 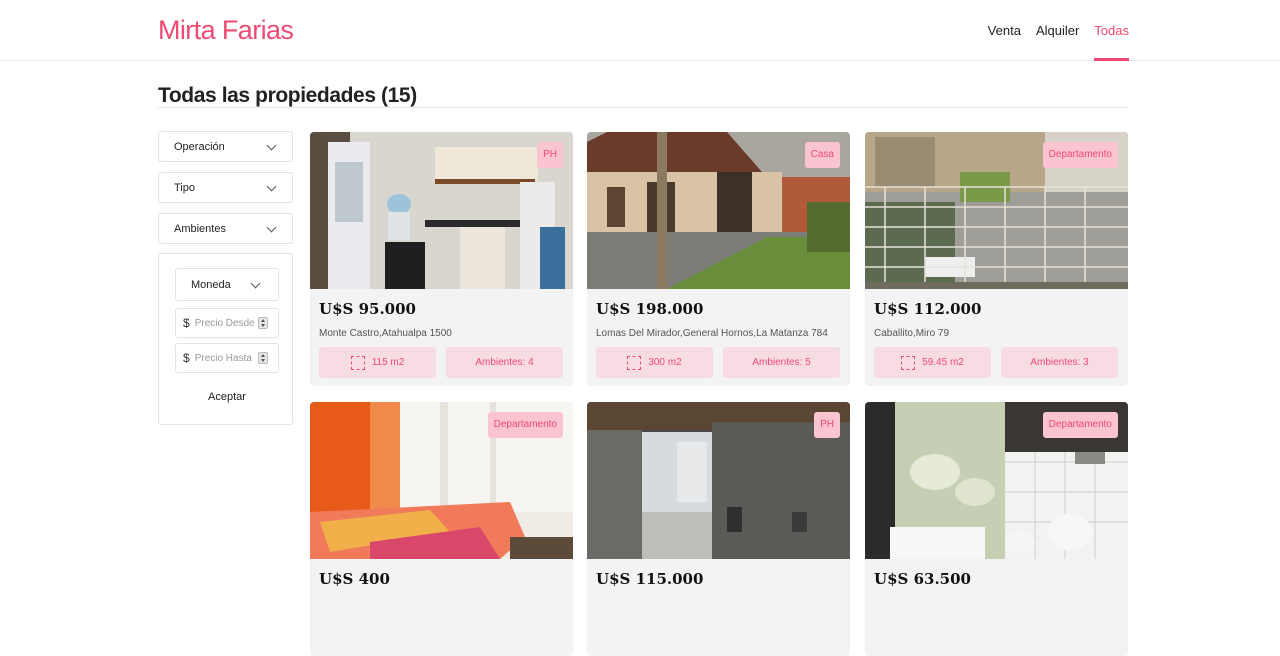 I want to click on property-card: PH U$S 115.000, so click(x=718, y=529).